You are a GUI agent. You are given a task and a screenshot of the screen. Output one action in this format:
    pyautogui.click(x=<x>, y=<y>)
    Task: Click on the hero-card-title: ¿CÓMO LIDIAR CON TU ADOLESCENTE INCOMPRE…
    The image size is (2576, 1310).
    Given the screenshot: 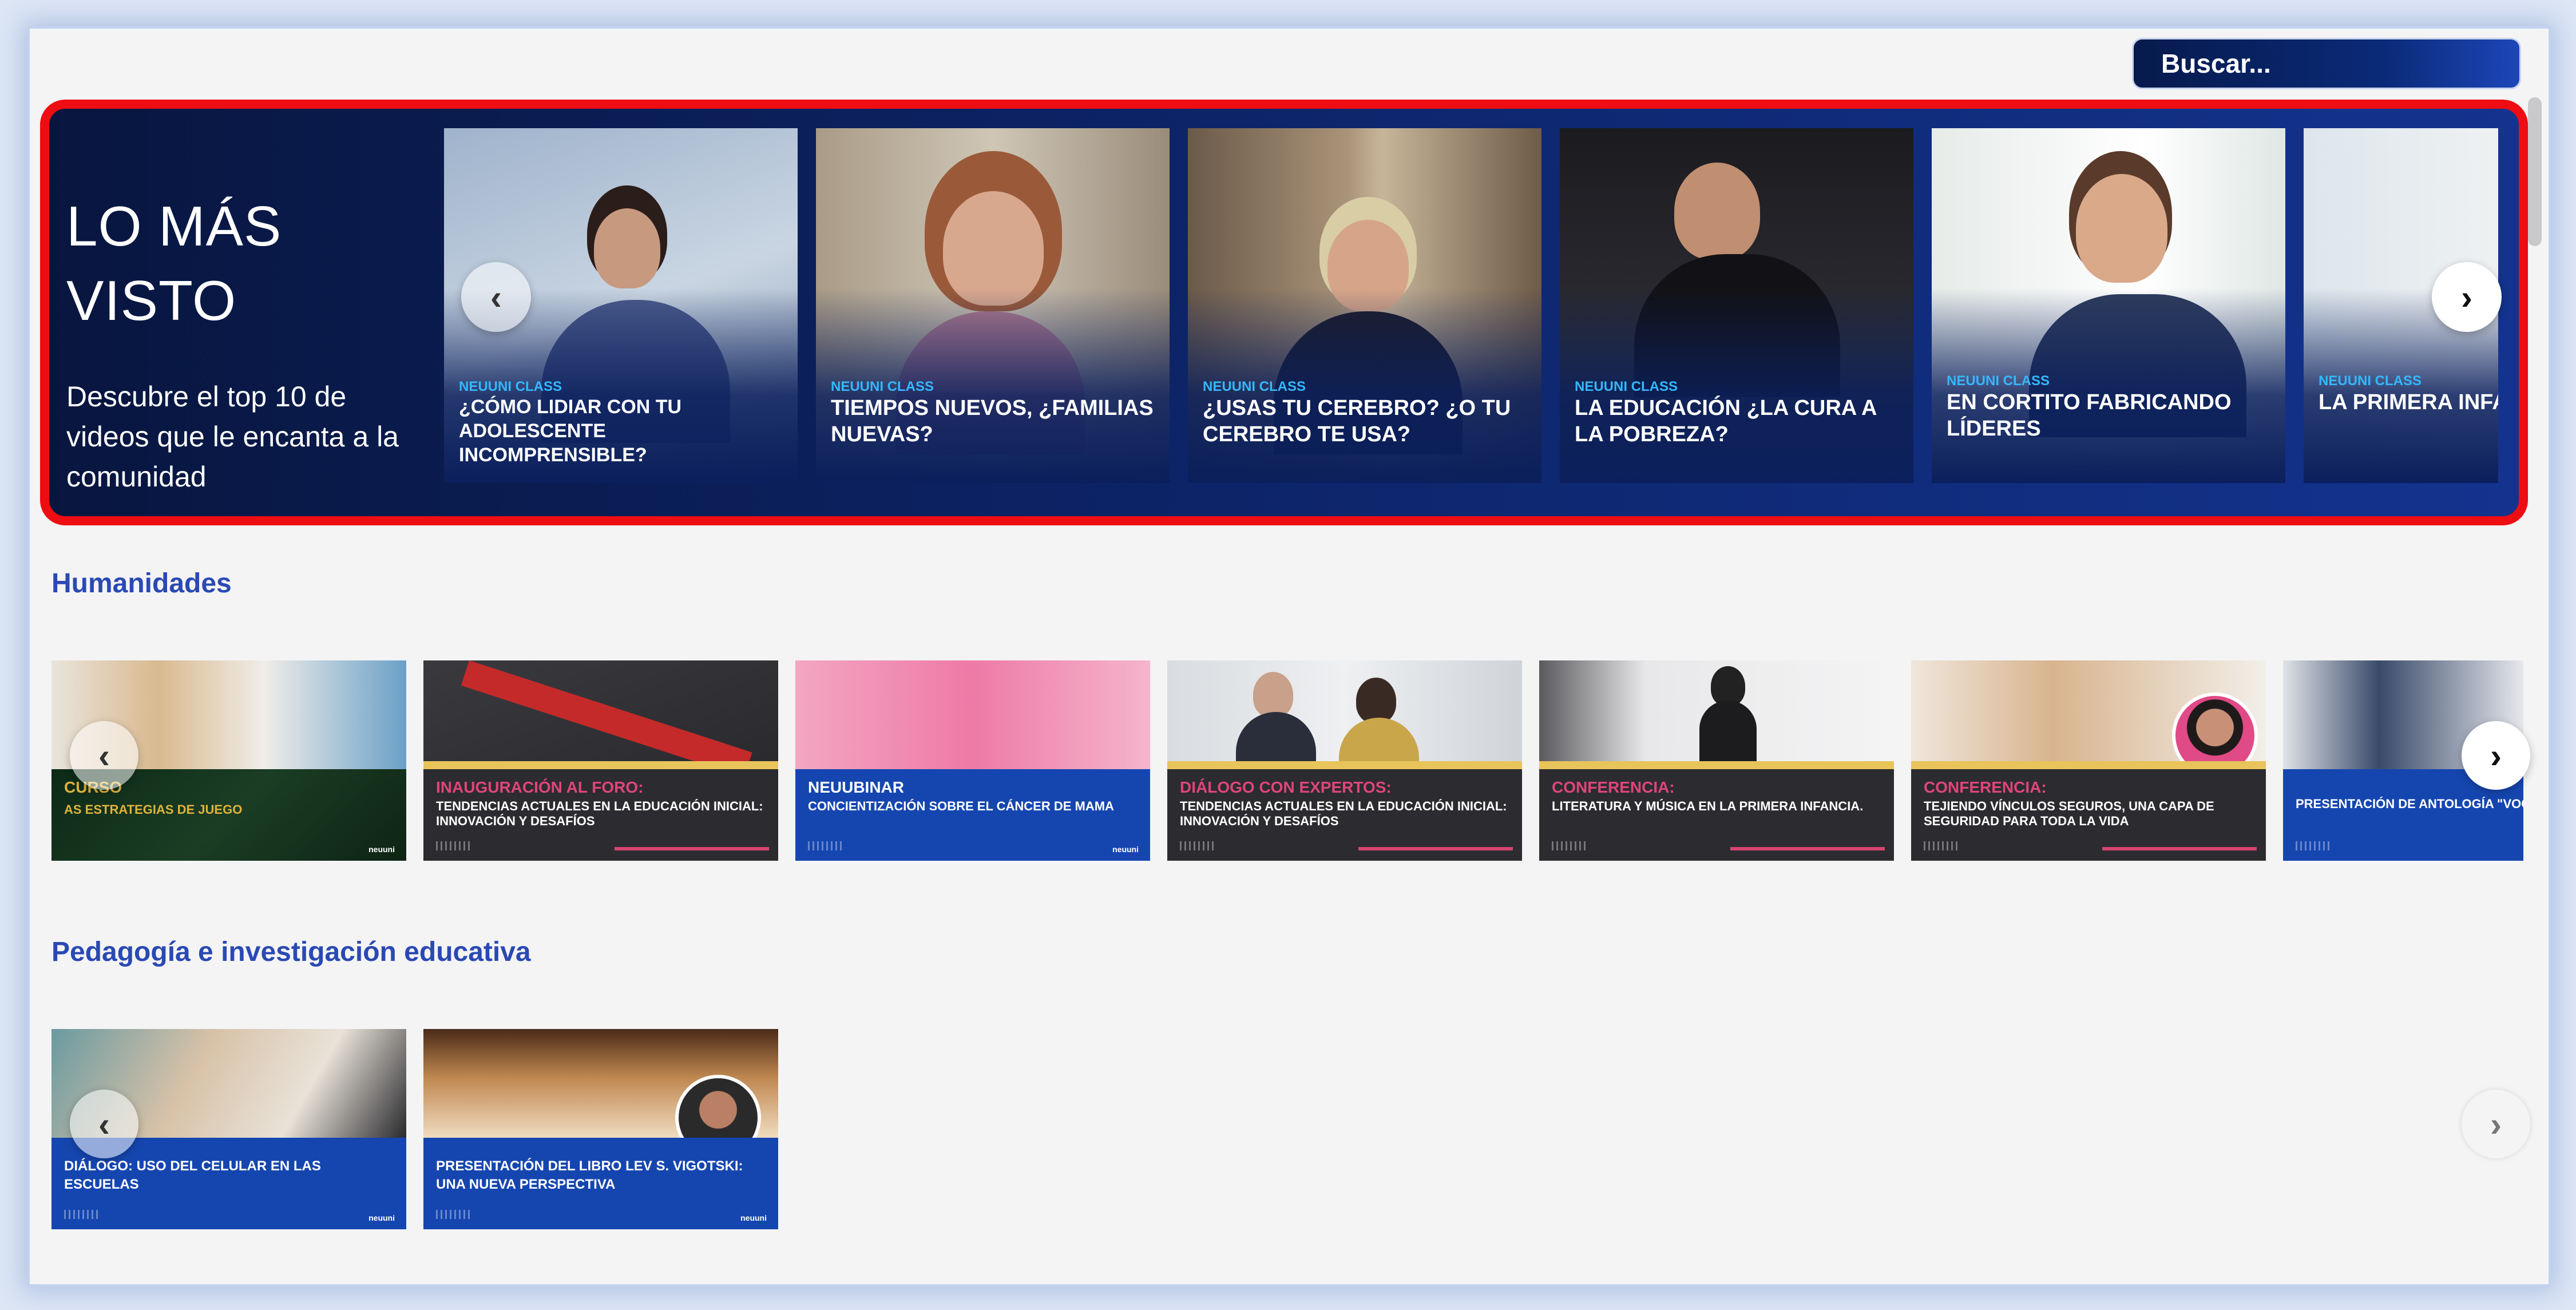 What is the action you would take?
    pyautogui.click(x=570, y=431)
    